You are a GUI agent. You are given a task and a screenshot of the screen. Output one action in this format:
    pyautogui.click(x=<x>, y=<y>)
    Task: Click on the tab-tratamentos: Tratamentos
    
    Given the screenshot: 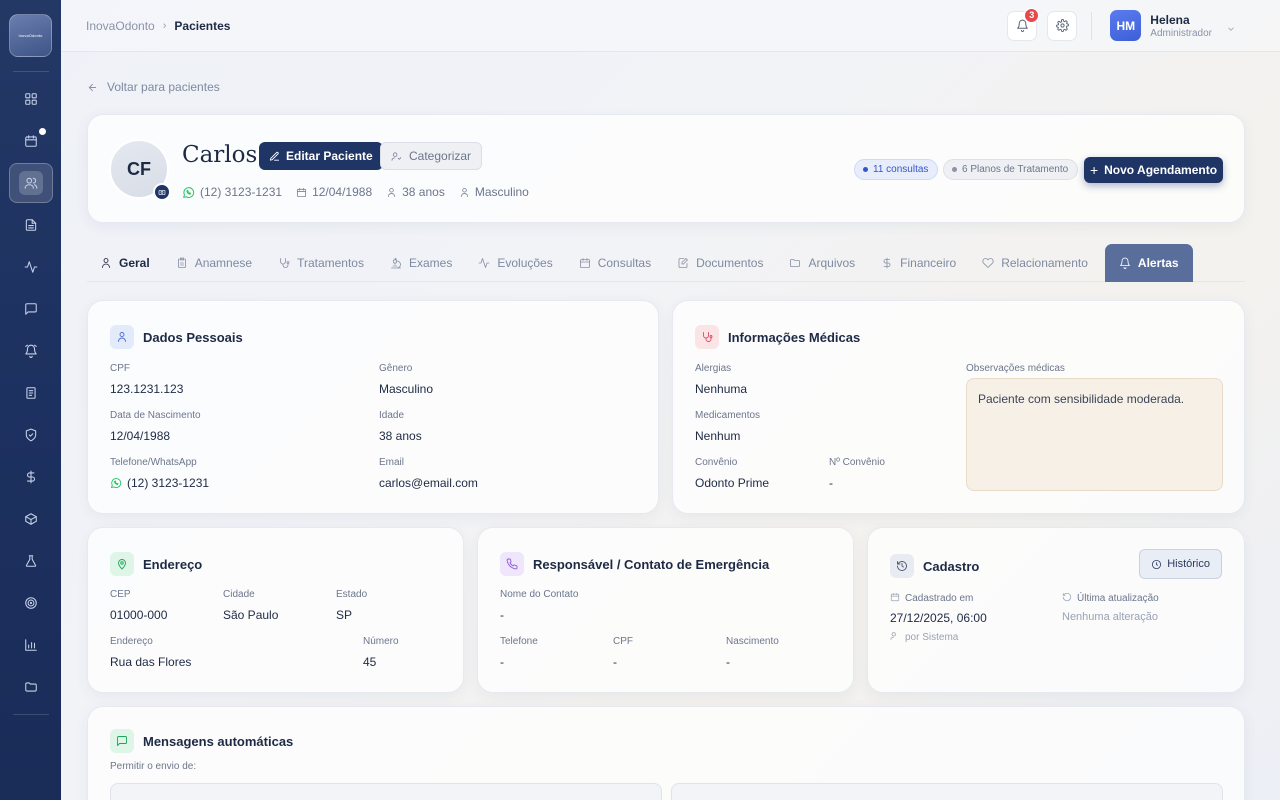 What is the action you would take?
    pyautogui.click(x=321, y=263)
    